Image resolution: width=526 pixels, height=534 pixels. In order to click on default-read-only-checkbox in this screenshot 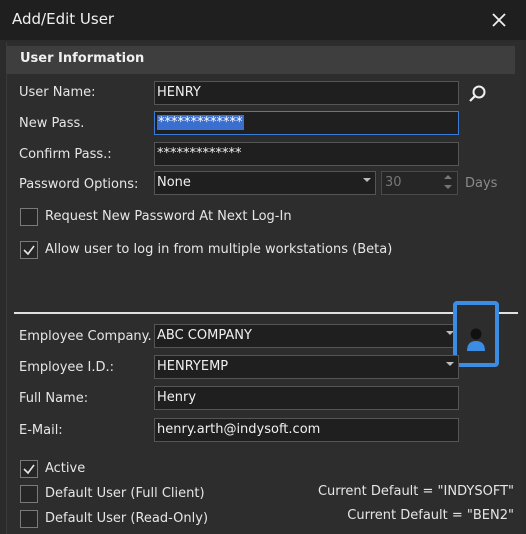, I will do `click(29, 519)`.